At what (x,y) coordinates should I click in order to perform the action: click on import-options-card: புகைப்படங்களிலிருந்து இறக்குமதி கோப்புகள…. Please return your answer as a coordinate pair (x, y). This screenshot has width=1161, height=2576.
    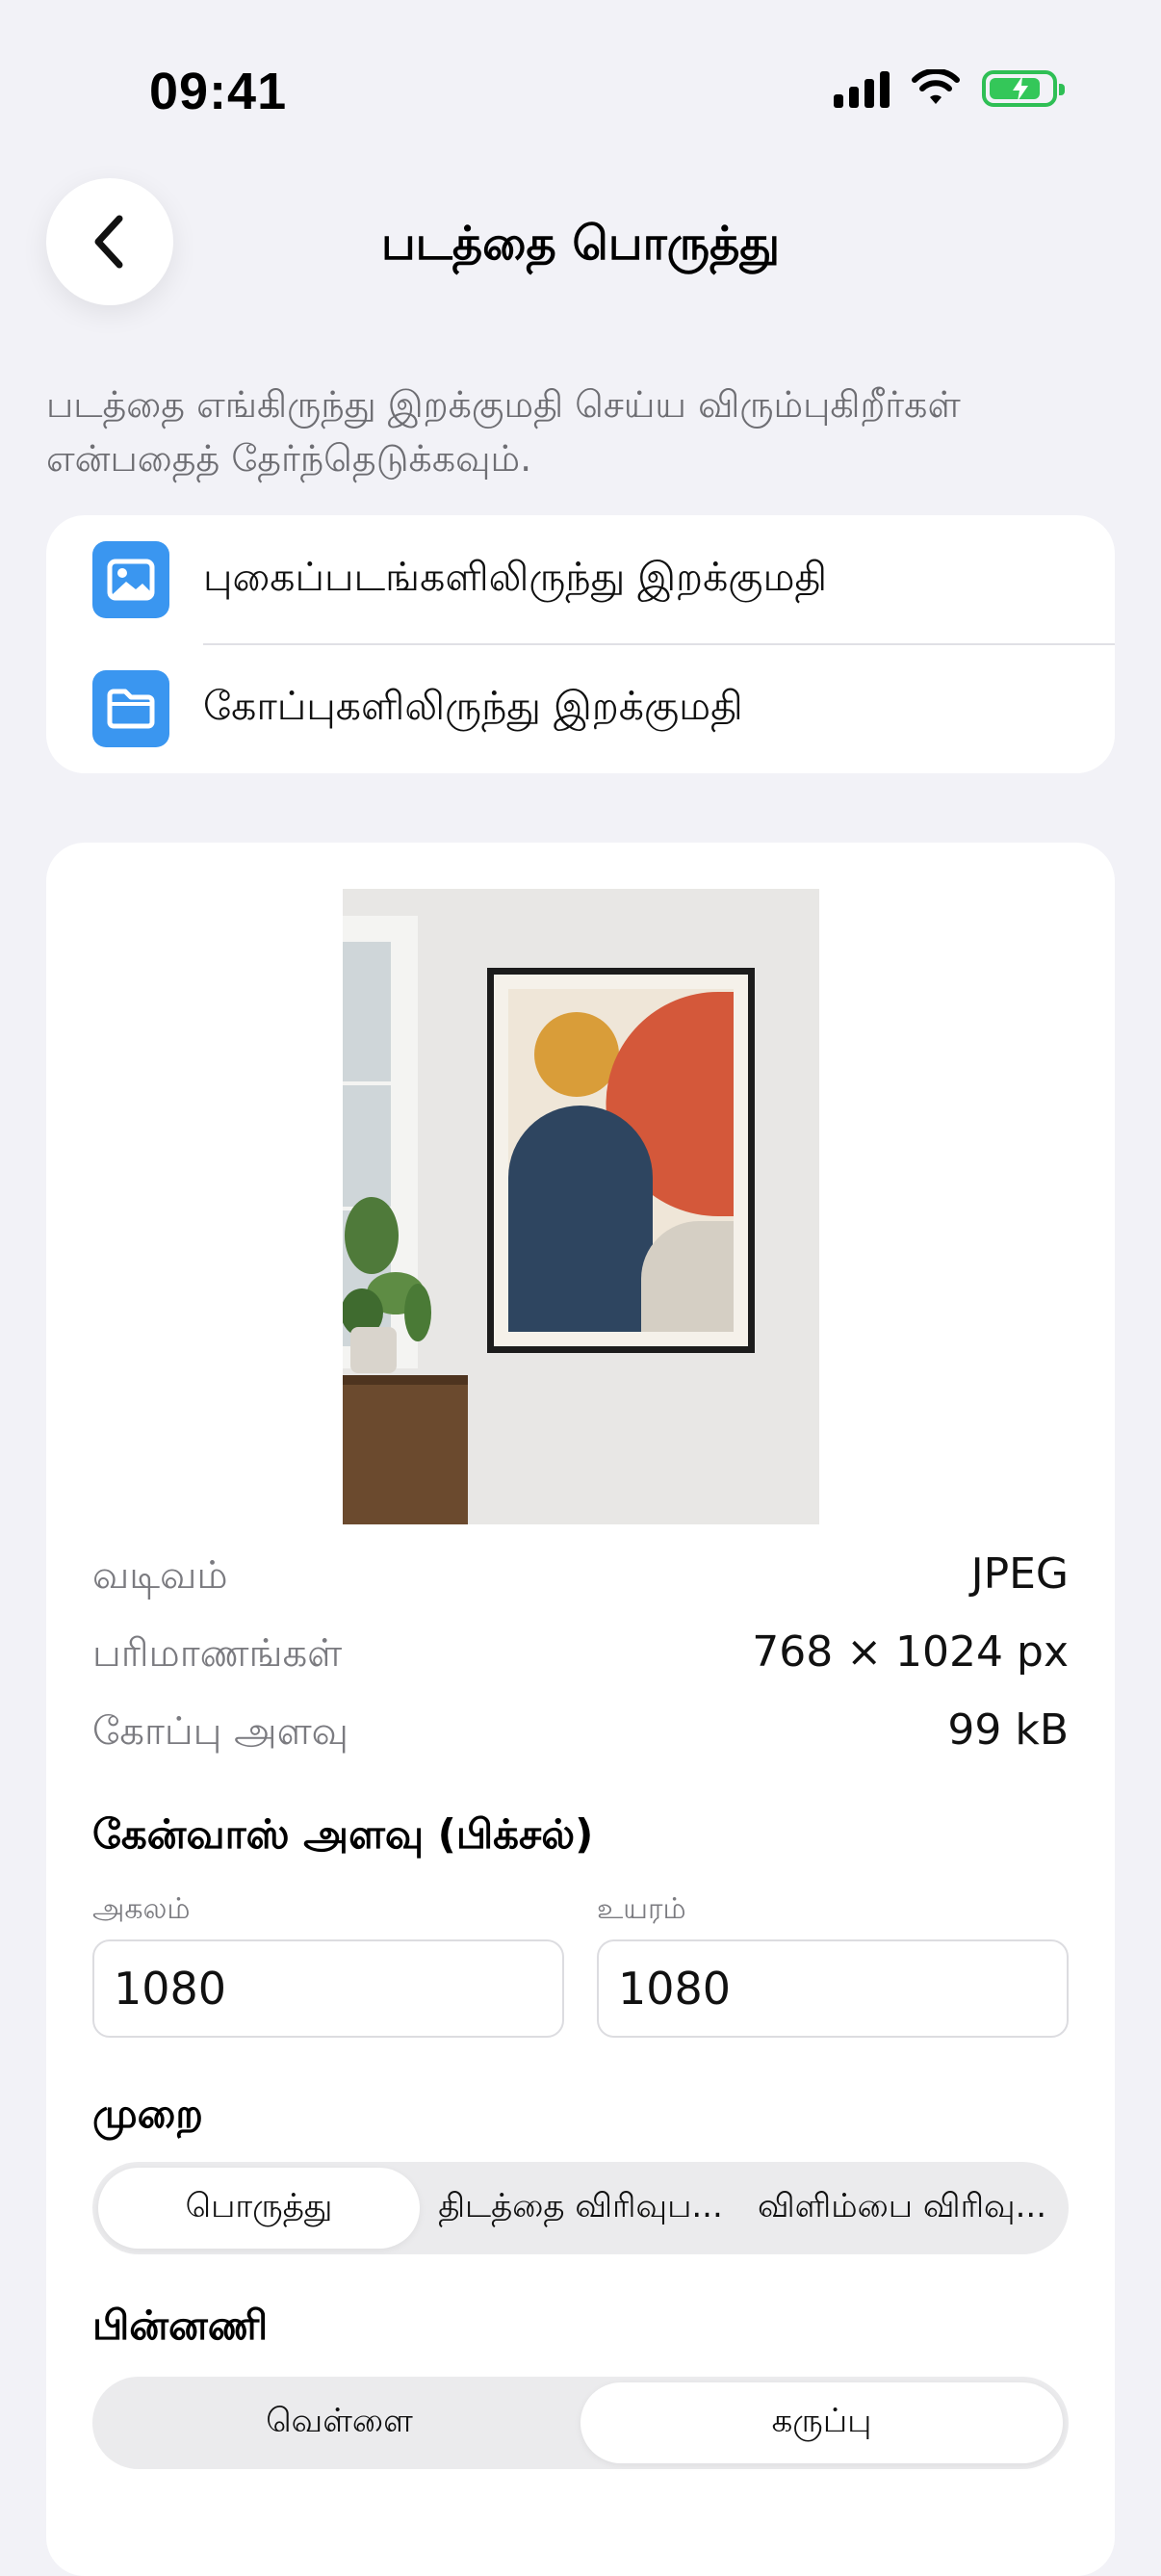
    Looking at the image, I should click on (580, 644).